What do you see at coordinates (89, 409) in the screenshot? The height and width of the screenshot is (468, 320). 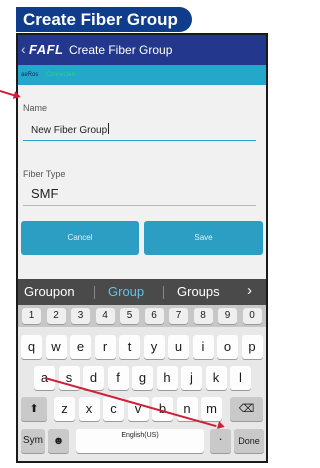 I see `key-x: x` at bounding box center [89, 409].